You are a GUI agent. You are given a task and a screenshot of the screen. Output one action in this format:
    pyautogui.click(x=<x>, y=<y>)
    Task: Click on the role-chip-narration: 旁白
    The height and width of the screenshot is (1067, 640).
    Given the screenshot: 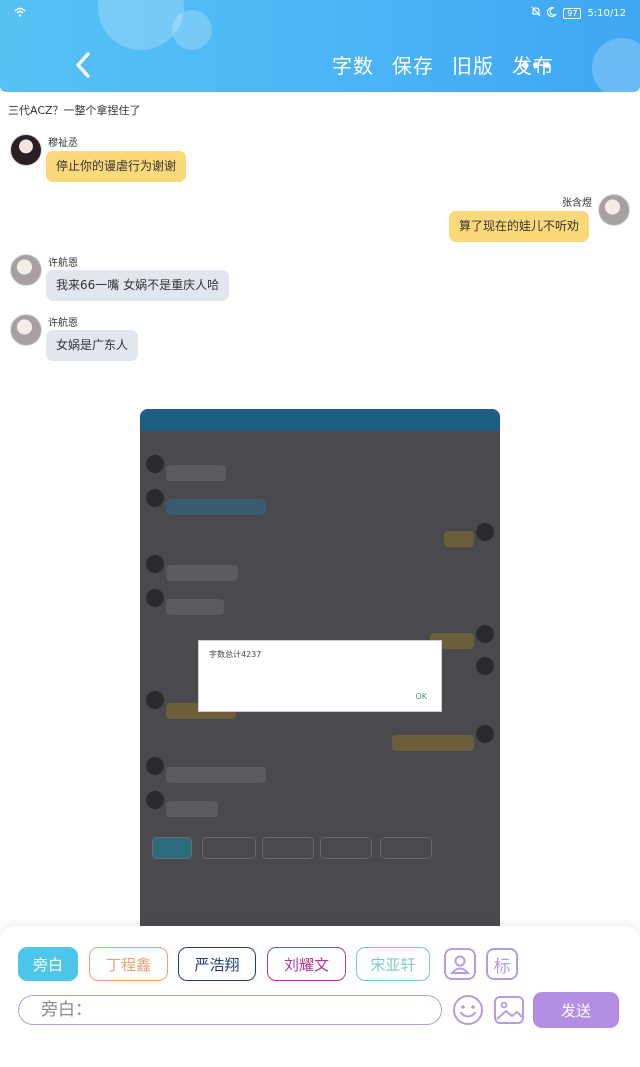 What is the action you would take?
    pyautogui.click(x=48, y=964)
    